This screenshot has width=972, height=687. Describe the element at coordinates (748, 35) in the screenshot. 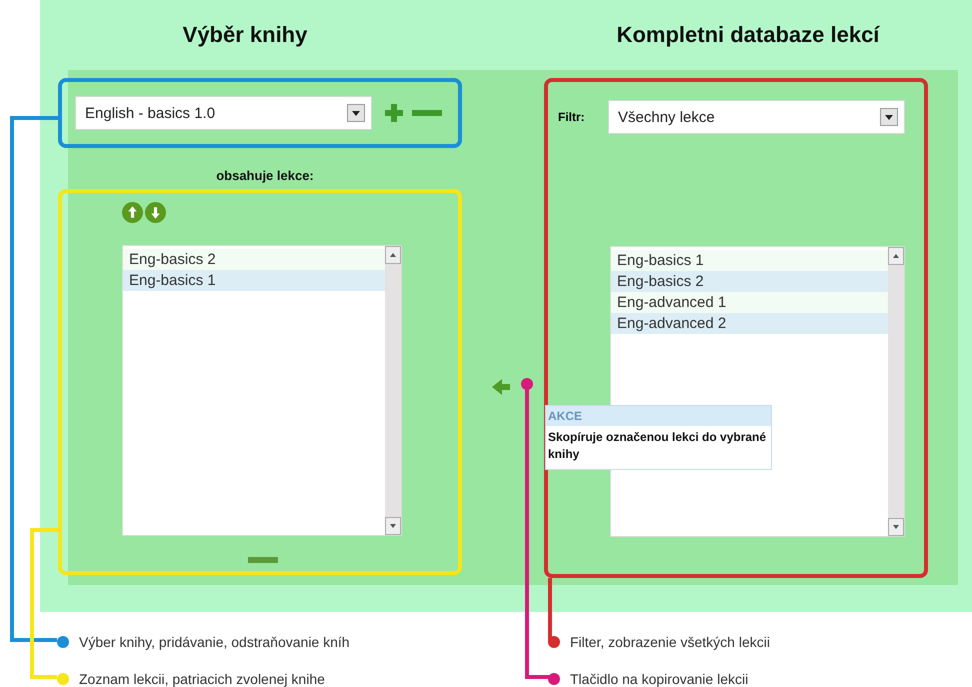

I see `panel-title: Kompletni databaze lekcí` at that location.